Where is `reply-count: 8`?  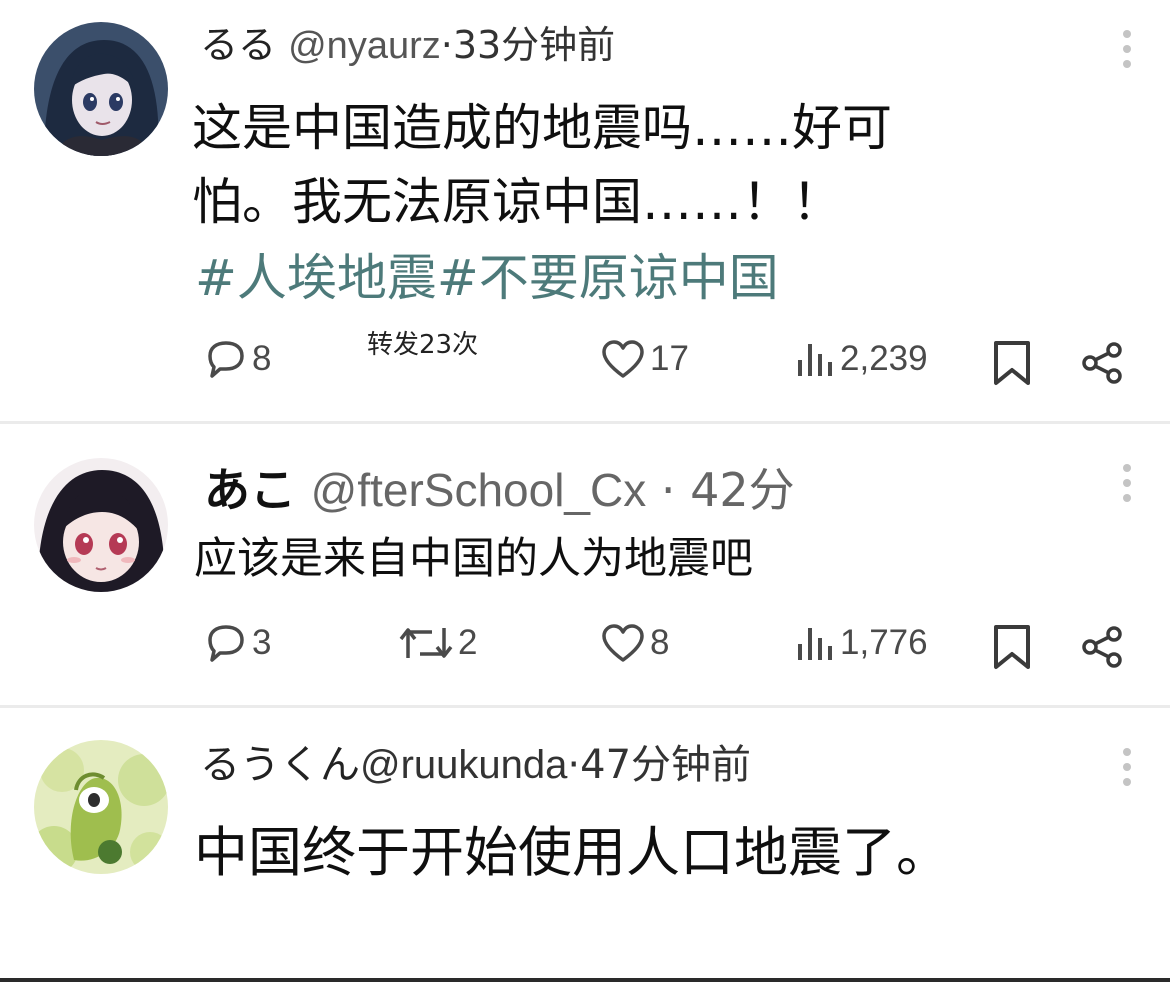
reply-count: 8 is located at coordinates (262, 358).